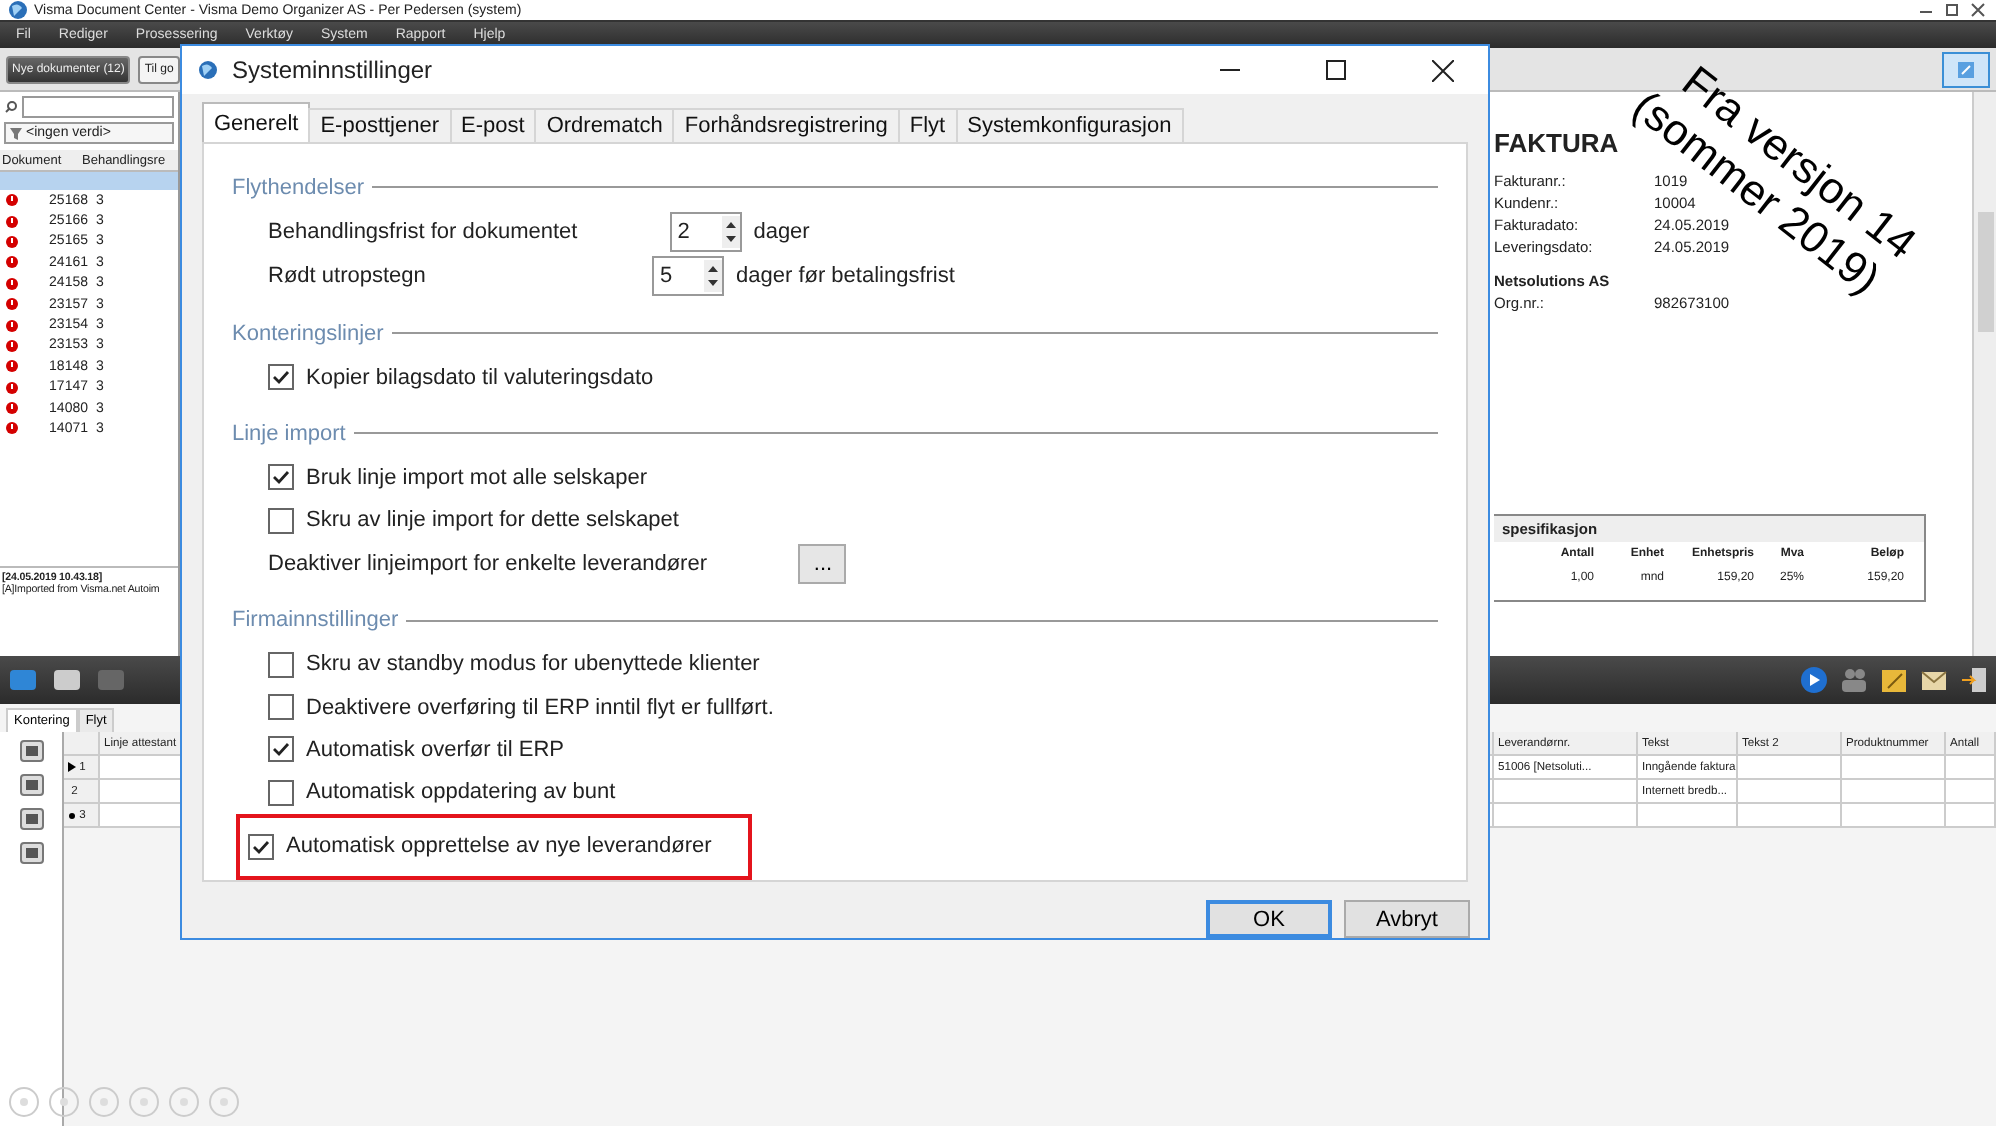 Image resolution: width=1996 pixels, height=1126 pixels. What do you see at coordinates (1269, 919) in the screenshot?
I see `ok-button: OK` at bounding box center [1269, 919].